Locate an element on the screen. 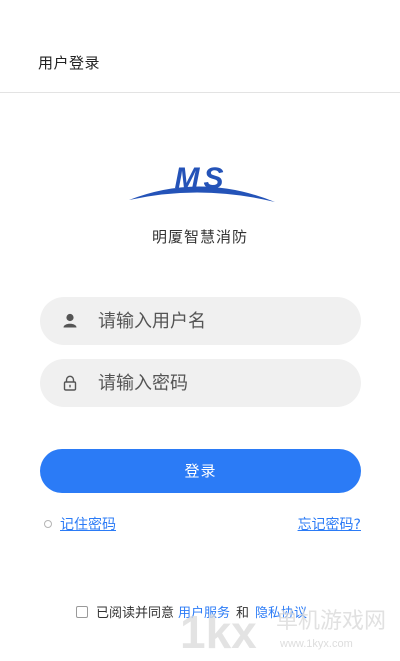  header-bar: 用户登录 is located at coordinates (200, 46).